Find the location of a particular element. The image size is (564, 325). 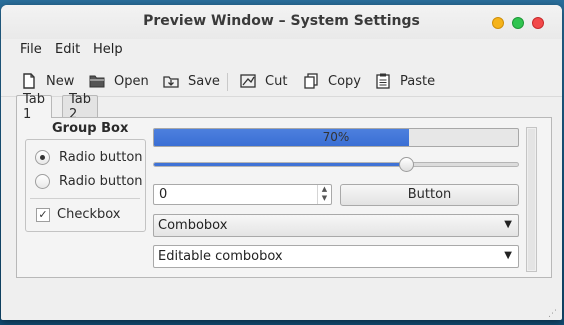

save-button: Save is located at coordinates (191, 81).